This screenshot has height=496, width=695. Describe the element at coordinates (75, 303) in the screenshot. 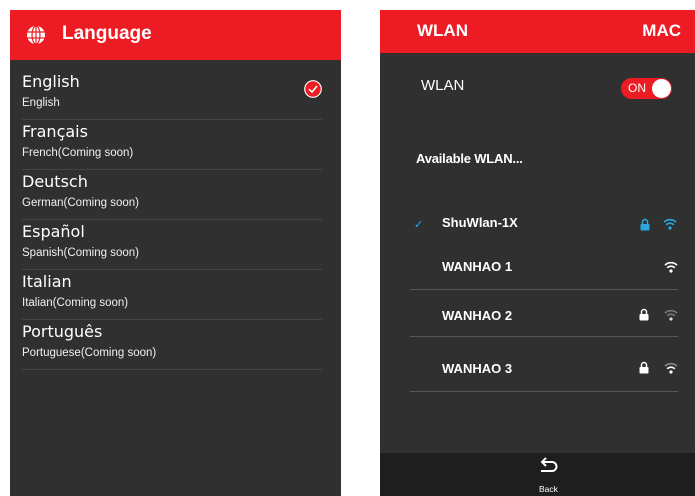

I see `language-subtitle: Italian(Coming soon)` at that location.